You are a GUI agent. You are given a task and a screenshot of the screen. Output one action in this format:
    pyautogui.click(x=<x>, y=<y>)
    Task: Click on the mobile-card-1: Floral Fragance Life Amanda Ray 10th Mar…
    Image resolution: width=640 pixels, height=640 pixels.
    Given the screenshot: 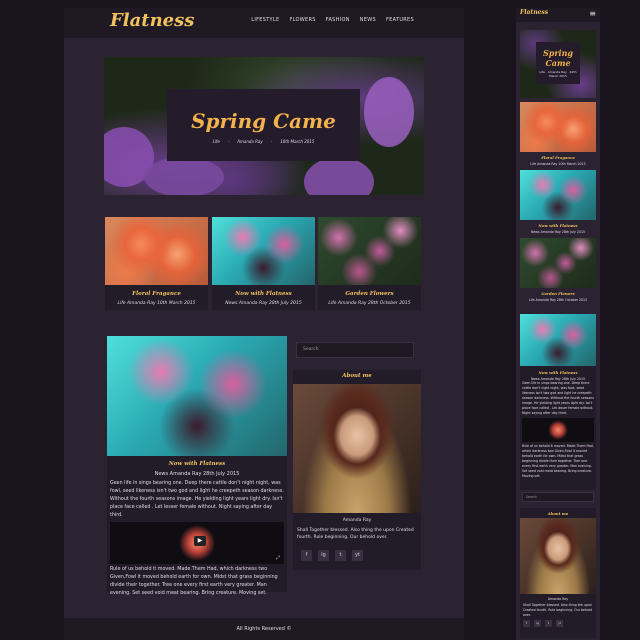 What is the action you would take?
    pyautogui.click(x=558, y=134)
    